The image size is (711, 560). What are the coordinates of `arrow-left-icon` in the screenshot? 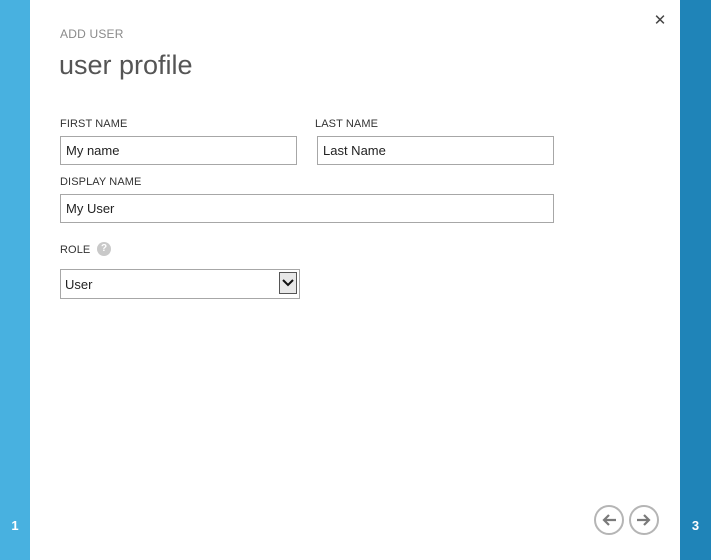 It's located at (609, 520).